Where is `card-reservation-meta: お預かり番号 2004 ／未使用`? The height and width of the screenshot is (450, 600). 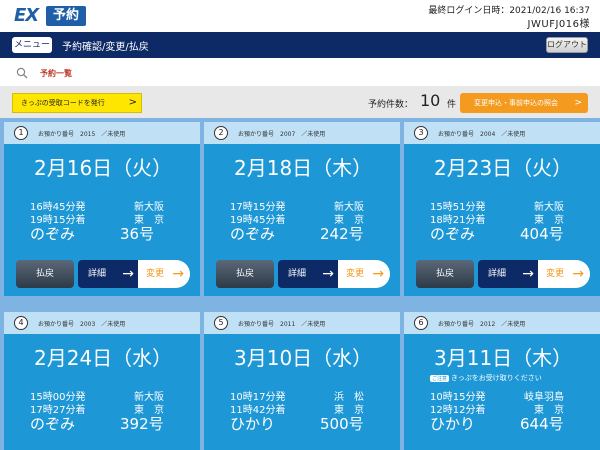
card-reservation-meta: お預かり番号 2004 ／未使用 is located at coordinates (482, 134).